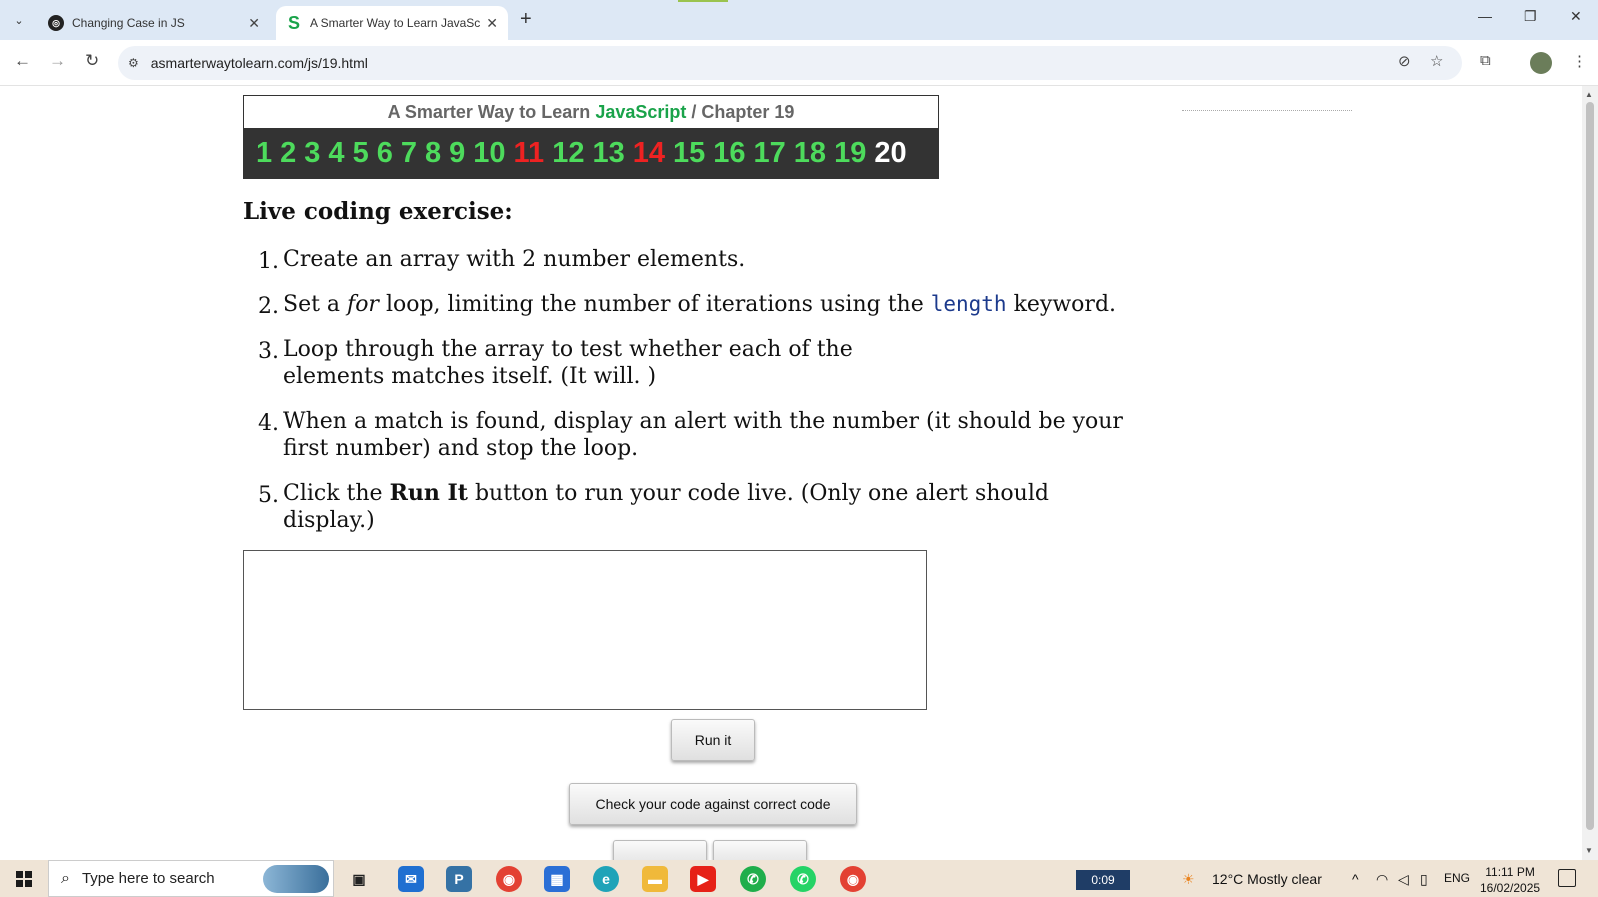 The height and width of the screenshot is (897, 1598). I want to click on tab-smarter-way: S A Smarter Way to Learn JavaSc ✕, so click(392, 23).